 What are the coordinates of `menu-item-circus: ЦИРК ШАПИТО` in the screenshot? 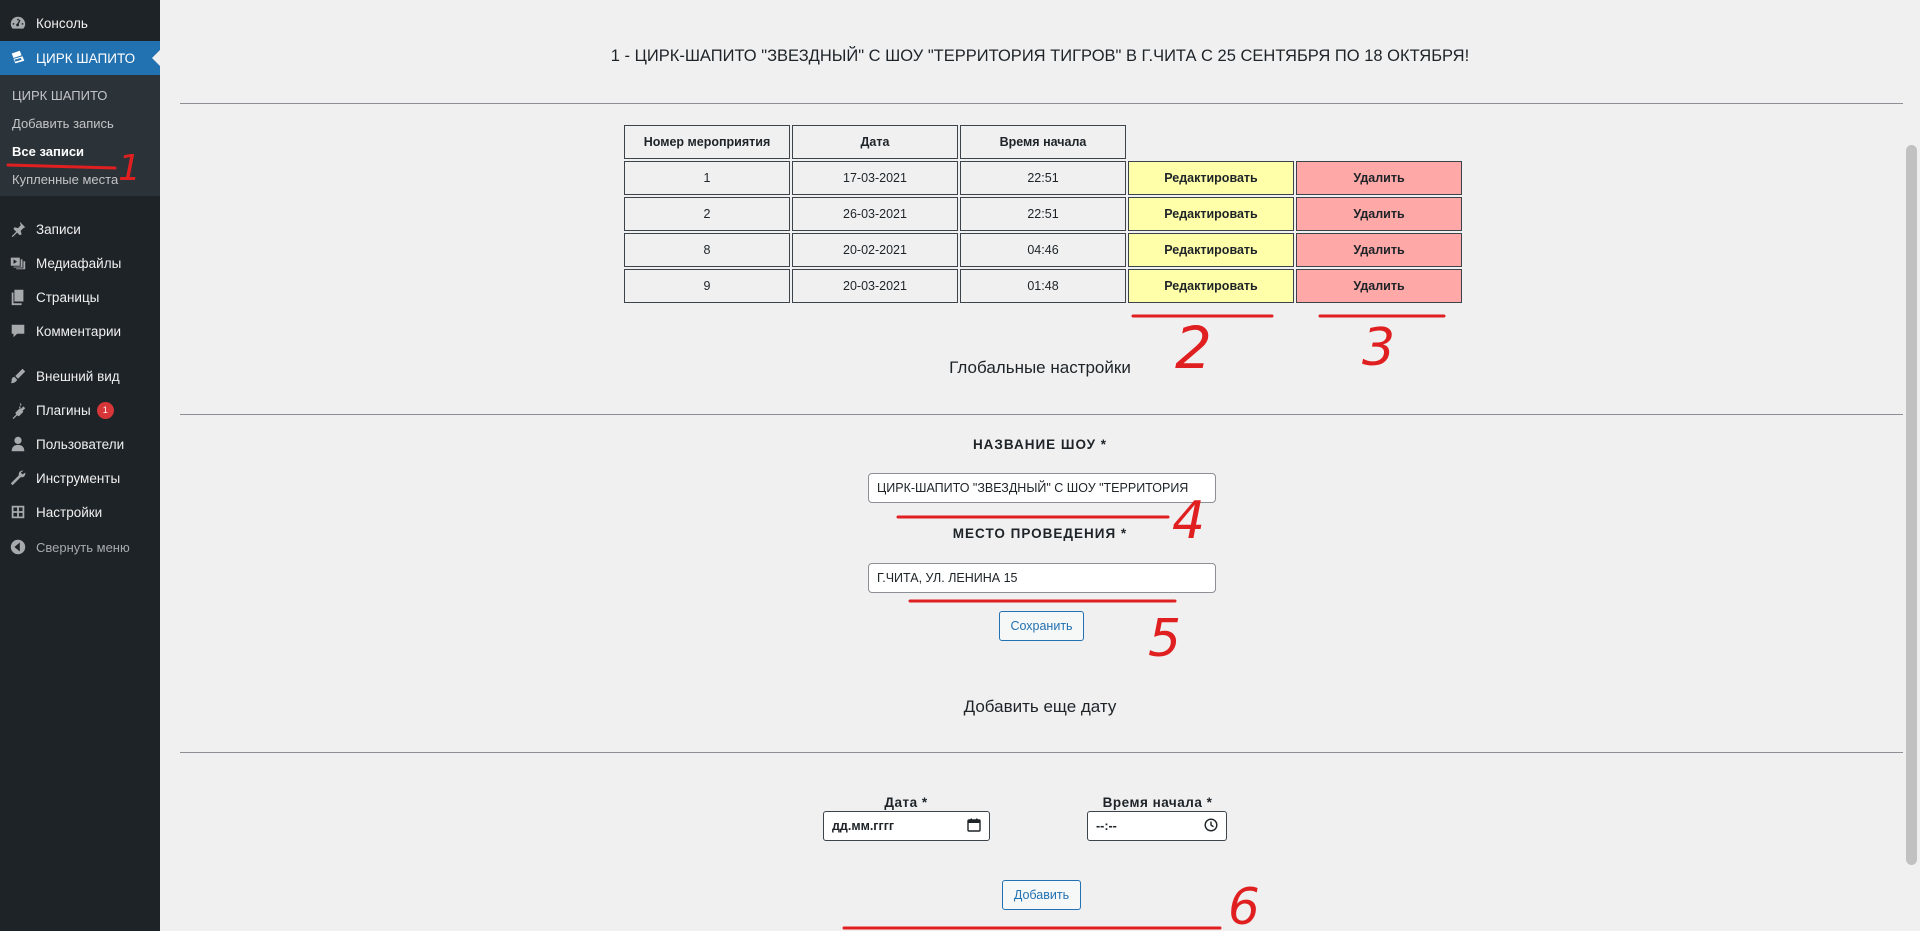 It's located at (80, 58).